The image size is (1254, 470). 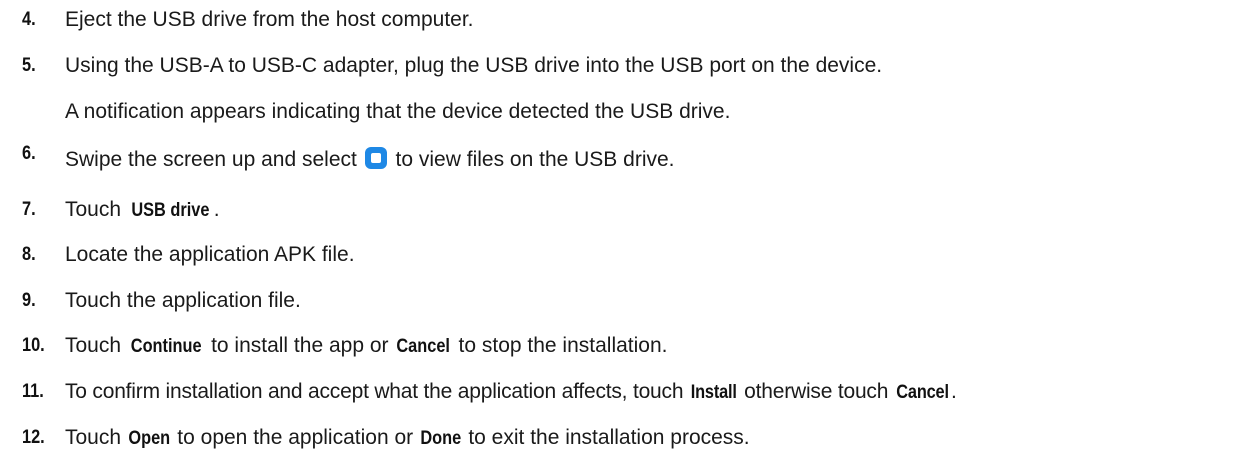 What do you see at coordinates (166, 346) in the screenshot?
I see `ui-term-continue: Continue` at bounding box center [166, 346].